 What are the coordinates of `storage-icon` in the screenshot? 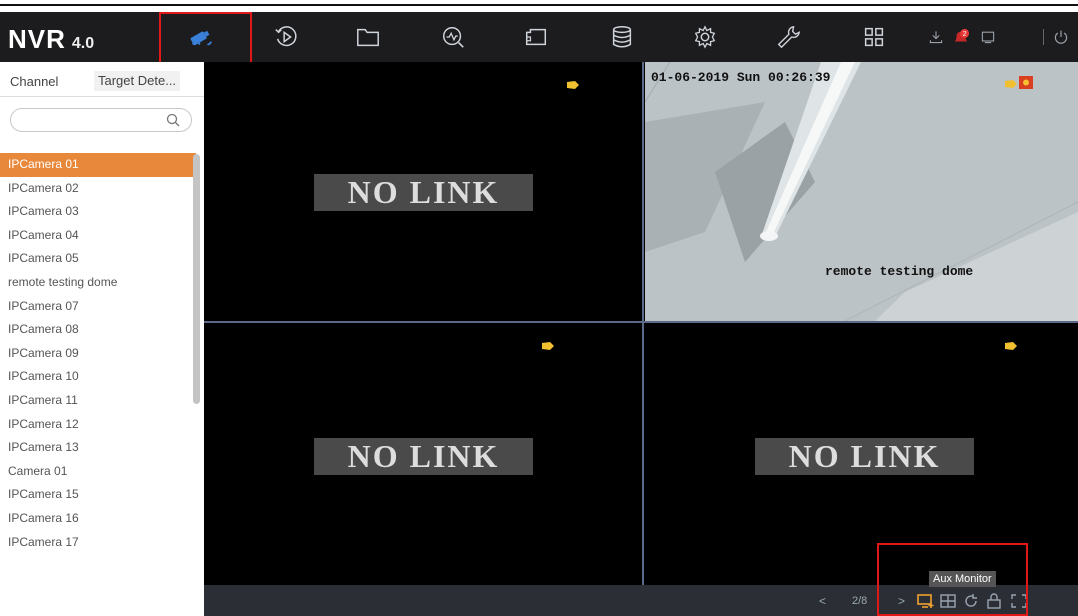 It's located at (622, 37).